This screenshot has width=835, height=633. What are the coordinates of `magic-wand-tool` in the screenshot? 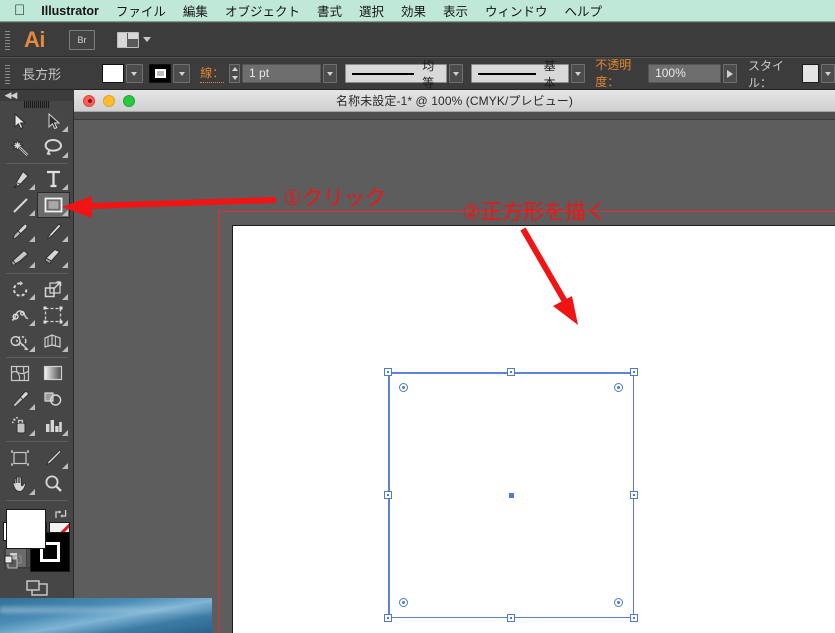 It's located at (20, 147).